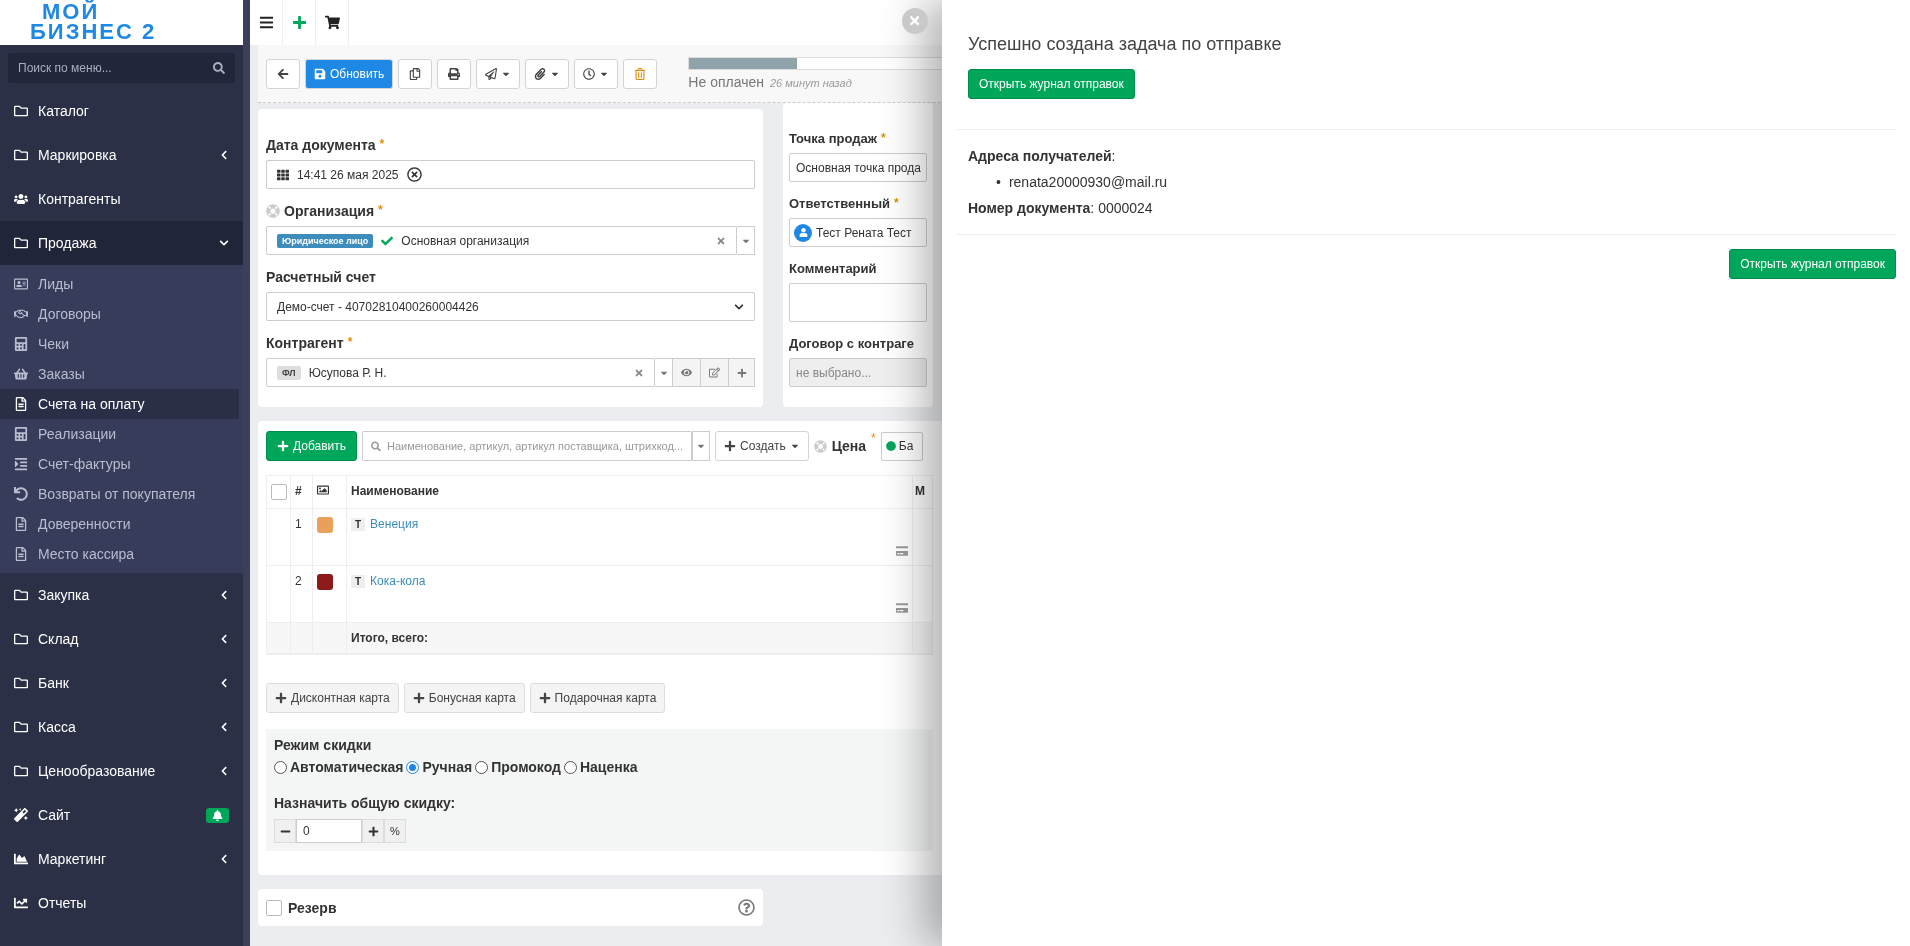 This screenshot has width=1910, height=946. What do you see at coordinates (119, 524) in the screenshot?
I see `submenu-item: Доверенности` at bounding box center [119, 524].